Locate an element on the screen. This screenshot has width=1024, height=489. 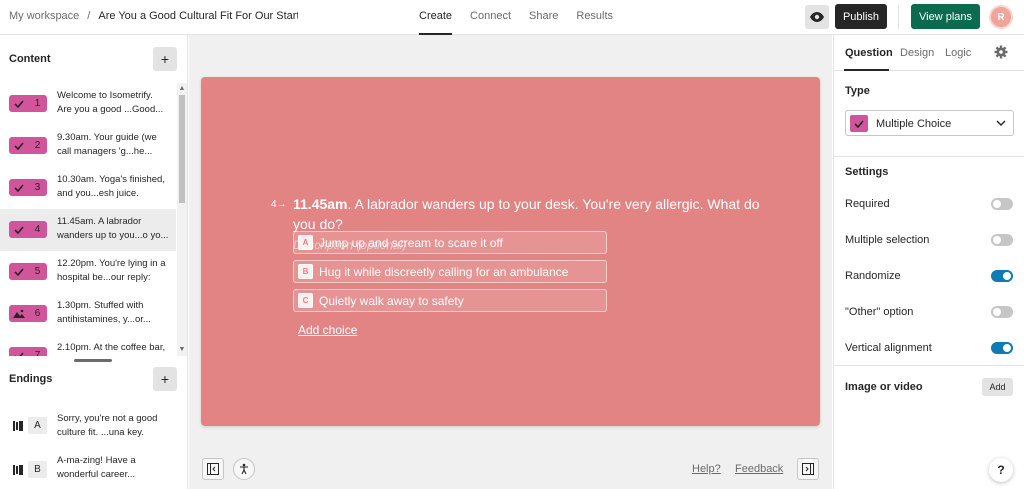
required-toggle is located at coordinates (1002, 204).